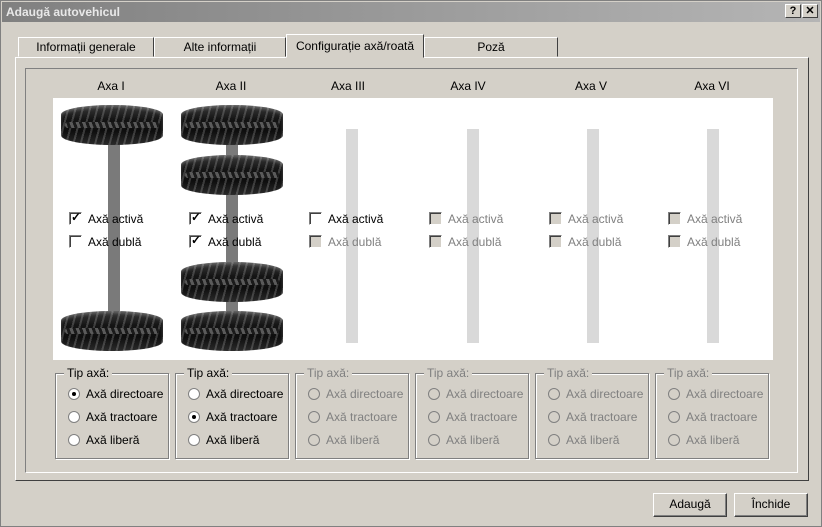  What do you see at coordinates (810, 11) in the screenshot?
I see `close-window-button: ✕` at bounding box center [810, 11].